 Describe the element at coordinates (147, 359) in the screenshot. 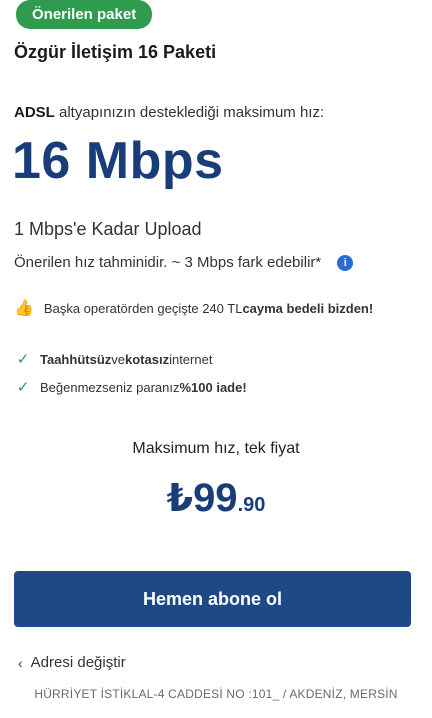

I see `feature-bold: kotasız` at that location.